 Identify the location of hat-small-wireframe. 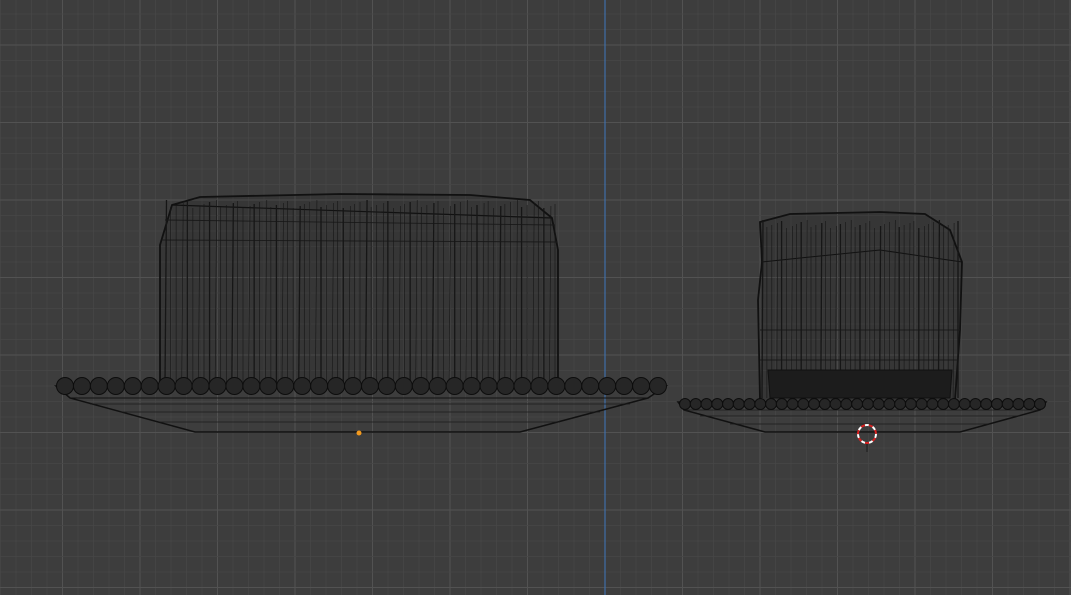
(862, 322).